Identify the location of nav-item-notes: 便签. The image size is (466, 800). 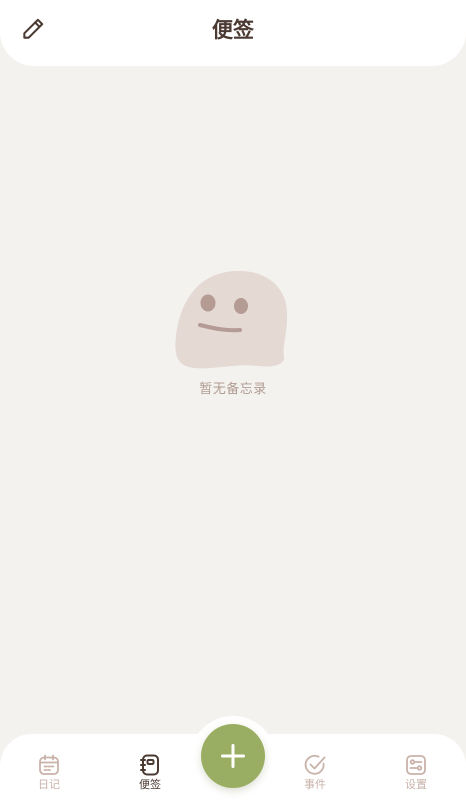
(150, 772).